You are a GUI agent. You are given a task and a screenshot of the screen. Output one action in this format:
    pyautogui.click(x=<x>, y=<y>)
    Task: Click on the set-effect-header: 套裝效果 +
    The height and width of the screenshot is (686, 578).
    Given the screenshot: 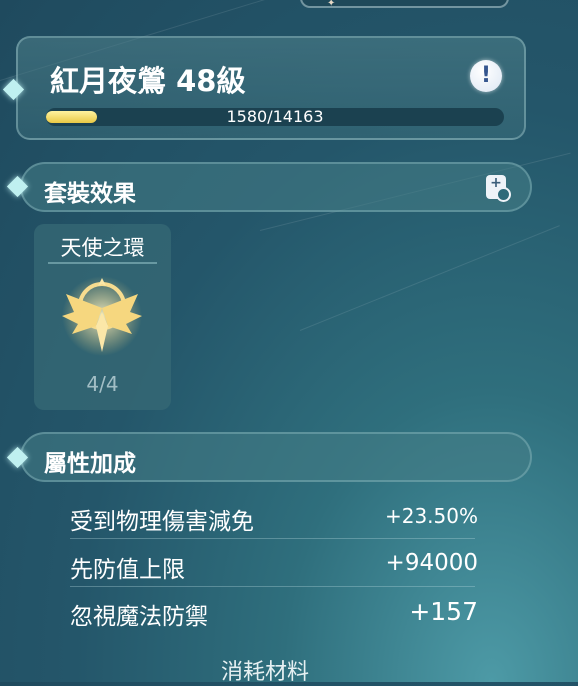 What is the action you would take?
    pyautogui.click(x=276, y=187)
    